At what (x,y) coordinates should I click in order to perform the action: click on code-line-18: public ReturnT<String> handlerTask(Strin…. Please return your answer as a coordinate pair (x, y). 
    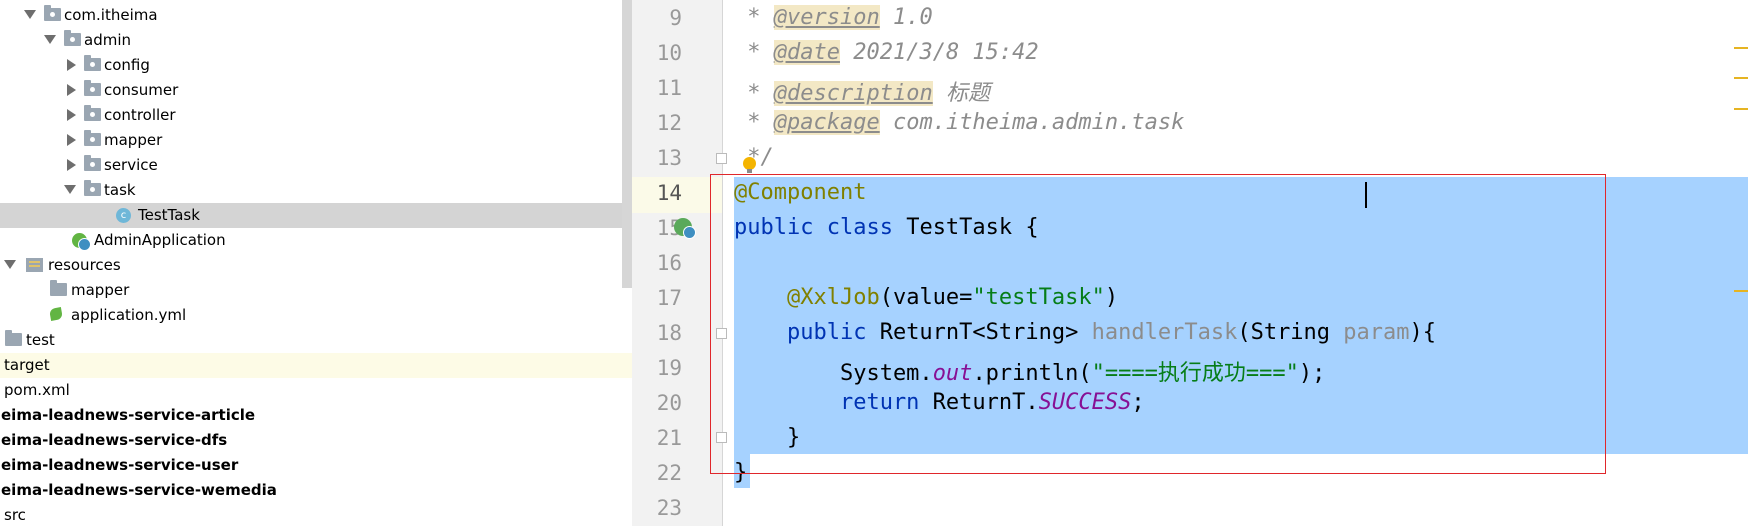
    Looking at the image, I should click on (1085, 332).